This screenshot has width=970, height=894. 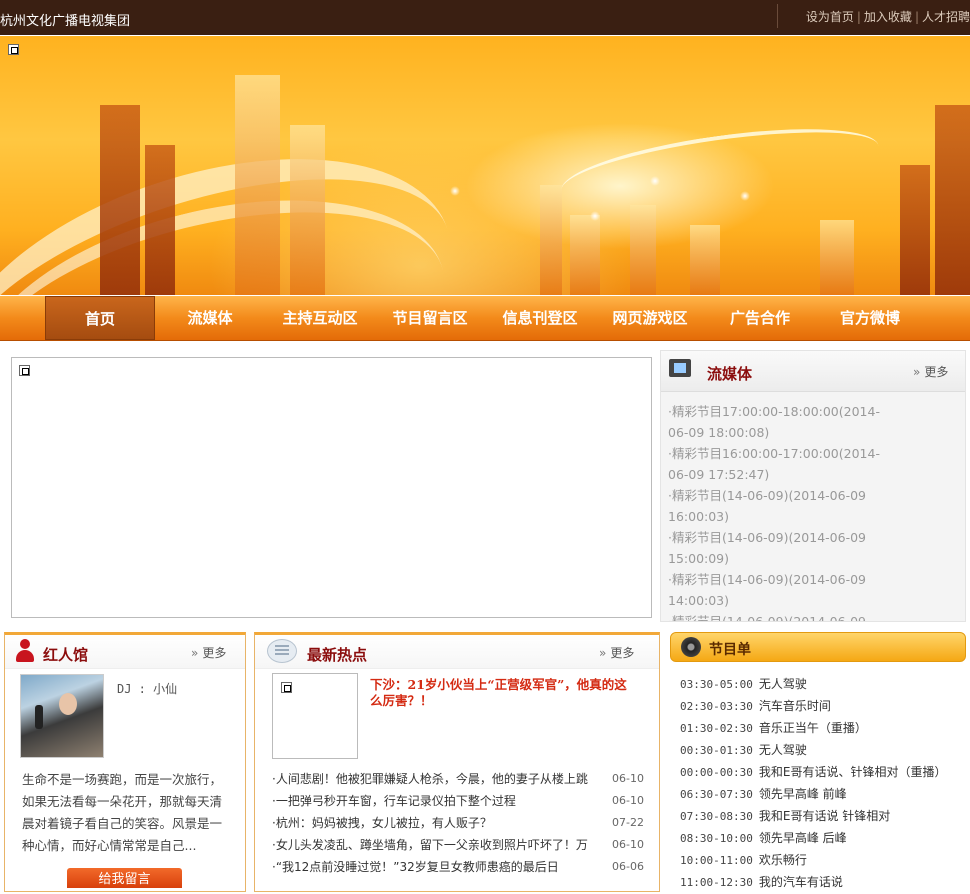 What do you see at coordinates (802, 794) in the screenshot?
I see `schedule-program: 领先早高峰 前峰` at bounding box center [802, 794].